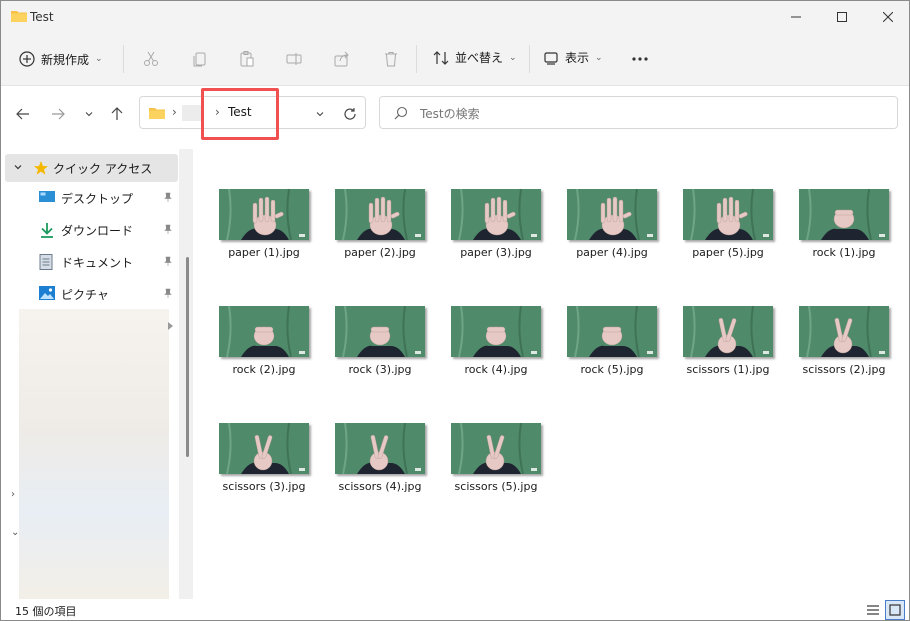 The image size is (910, 621). Describe the element at coordinates (612, 369) in the screenshot. I see `file-name: rock (5).jpg` at that location.